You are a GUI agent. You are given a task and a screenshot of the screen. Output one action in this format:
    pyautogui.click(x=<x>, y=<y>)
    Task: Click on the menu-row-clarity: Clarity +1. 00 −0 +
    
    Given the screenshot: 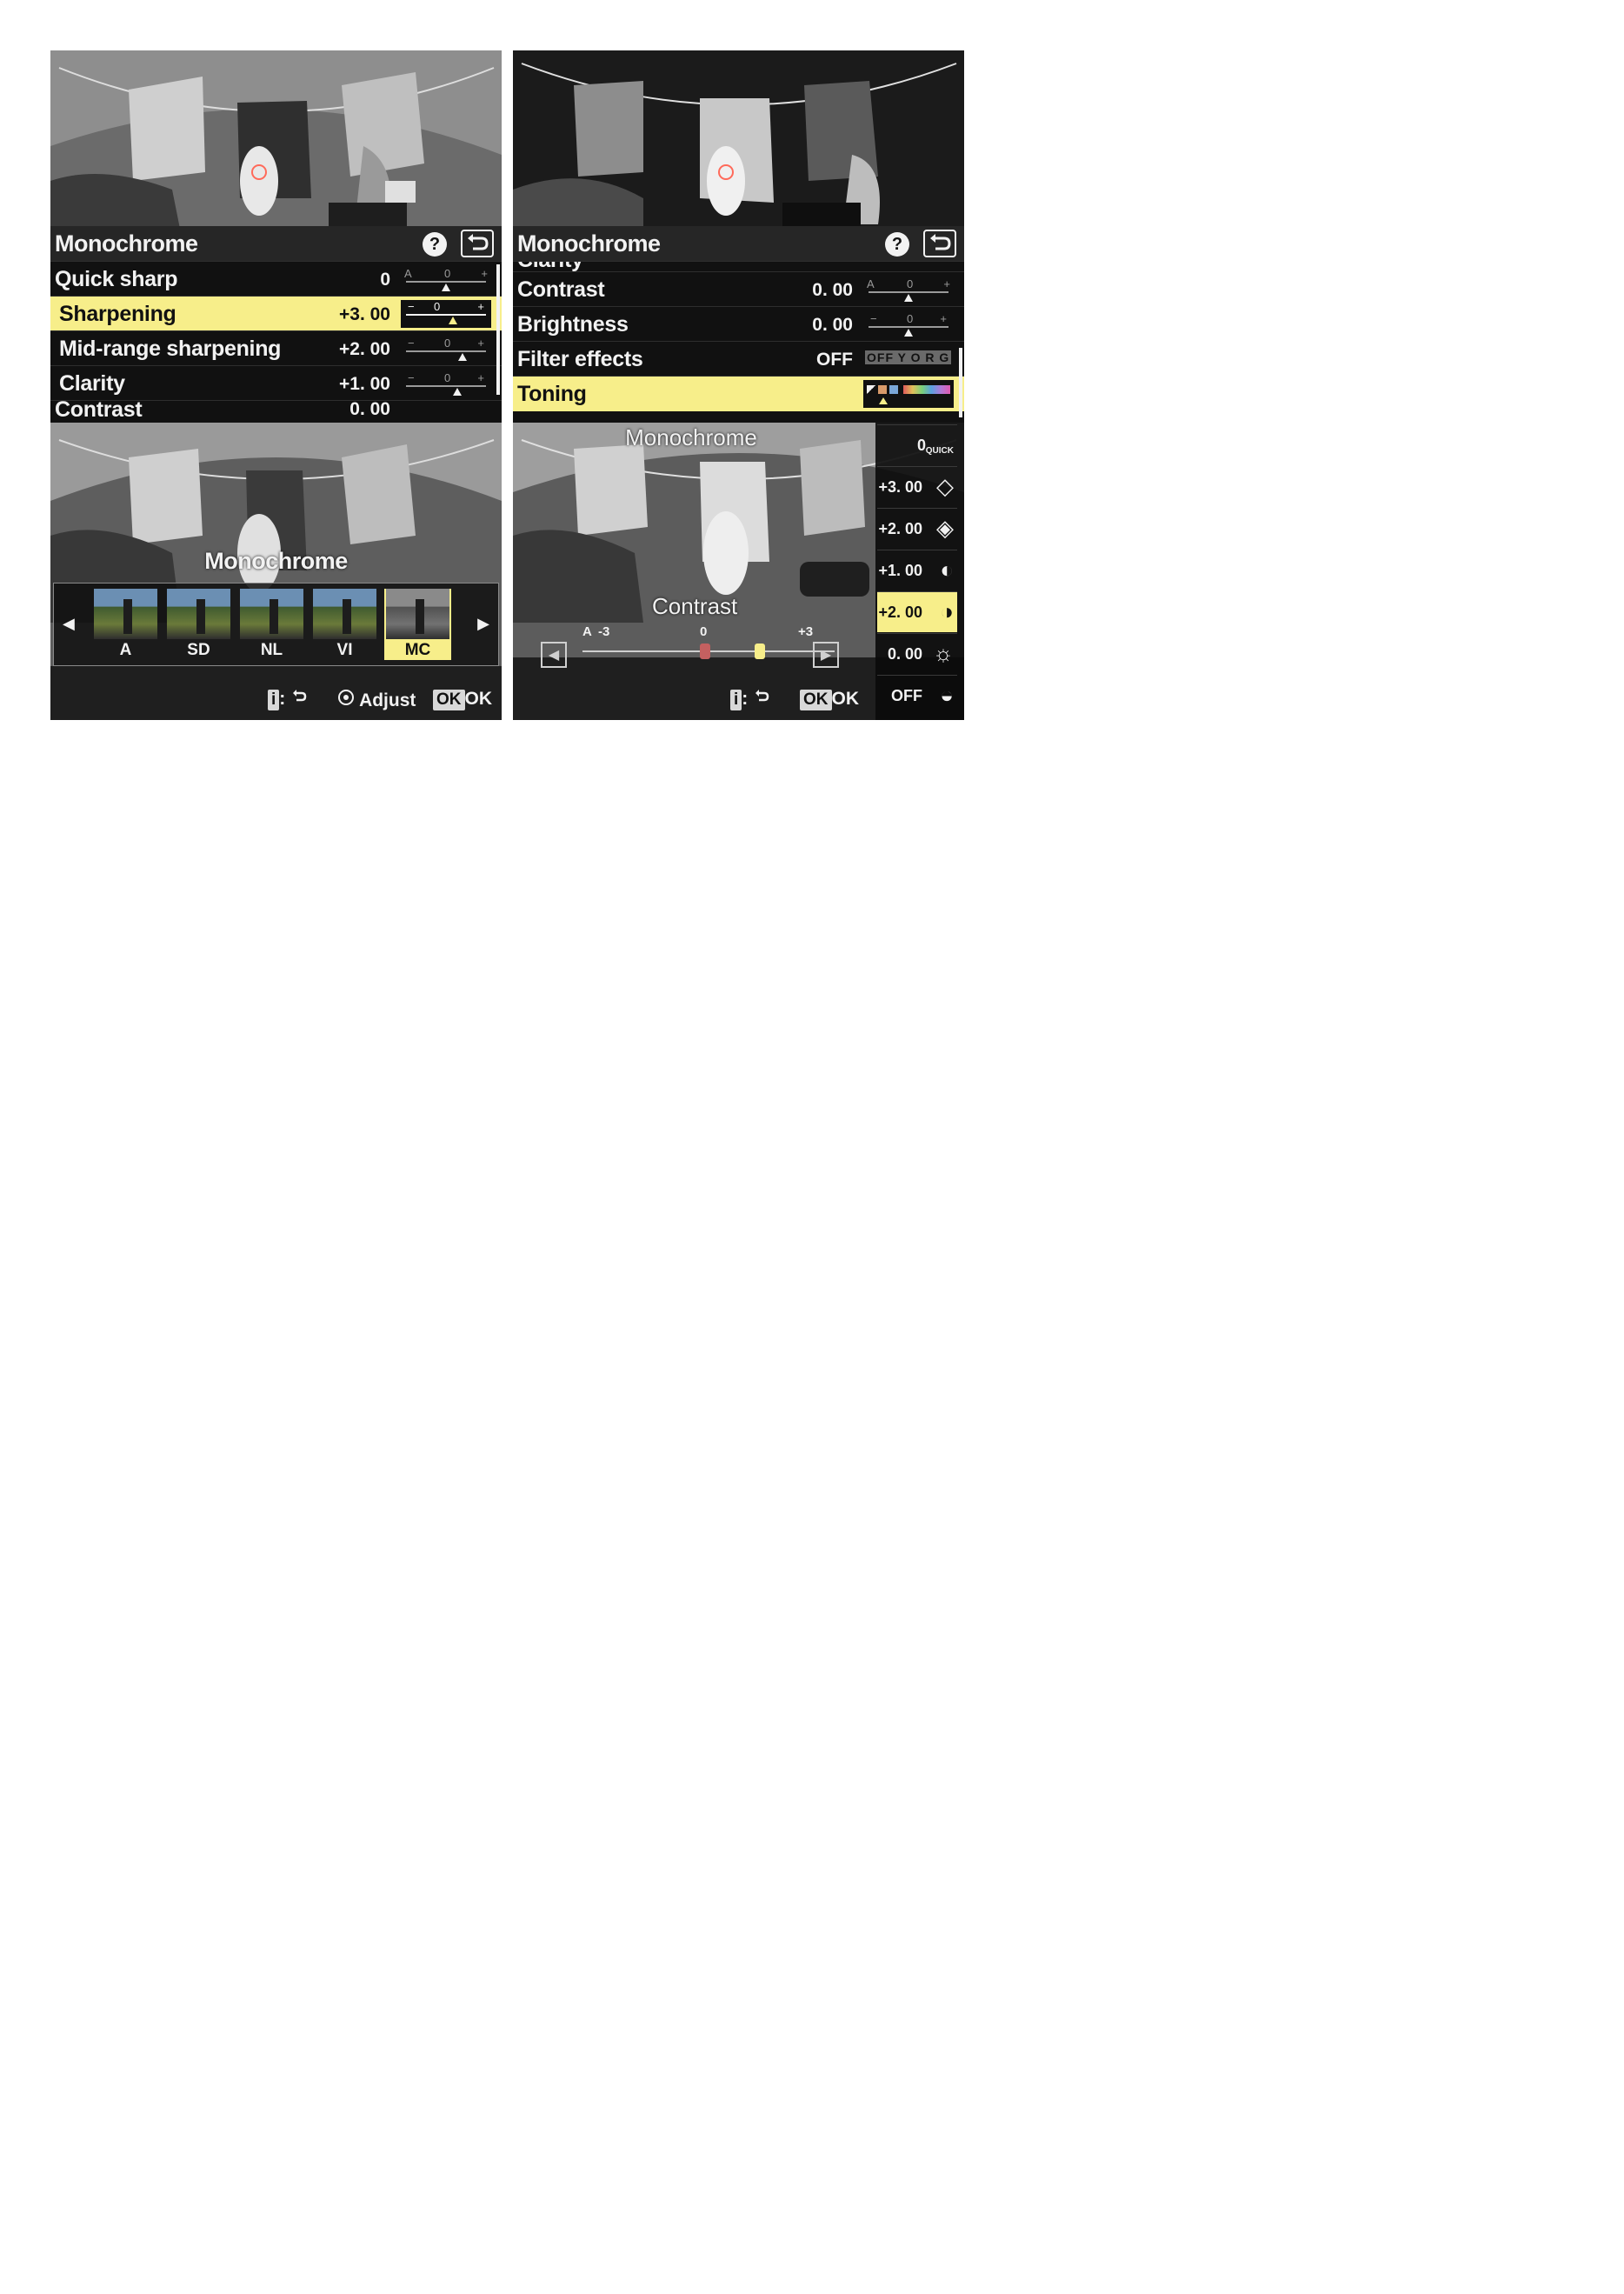 What is the action you would take?
    pyautogui.click(x=276, y=383)
    